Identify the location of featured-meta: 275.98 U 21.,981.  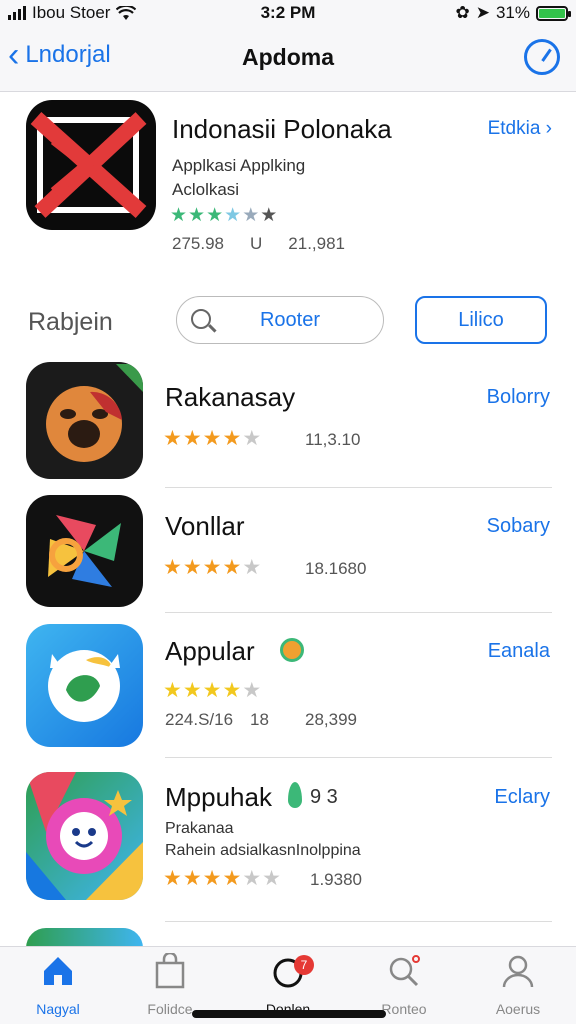
(258, 244).